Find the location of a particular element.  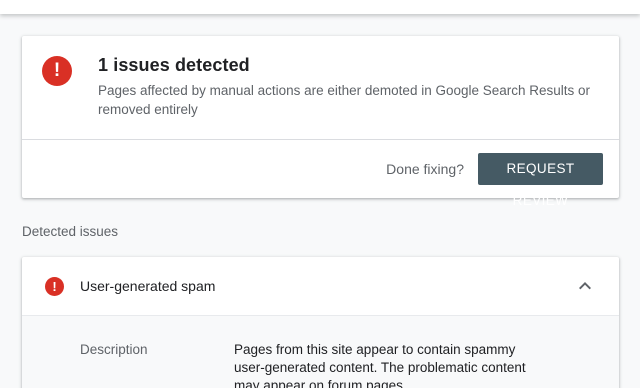

description-label: Description is located at coordinates (114, 349).